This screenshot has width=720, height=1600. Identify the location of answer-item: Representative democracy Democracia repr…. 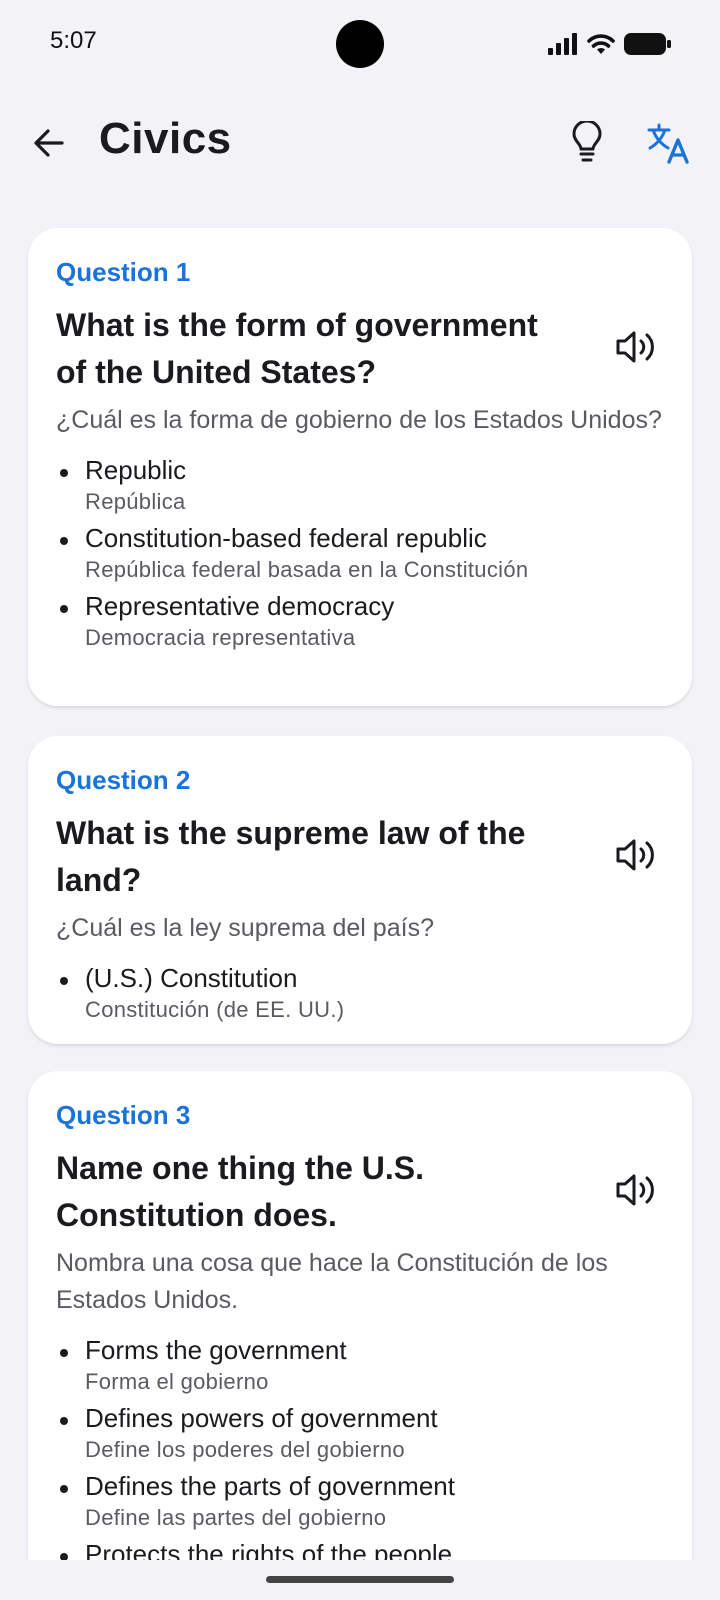
(360, 621).